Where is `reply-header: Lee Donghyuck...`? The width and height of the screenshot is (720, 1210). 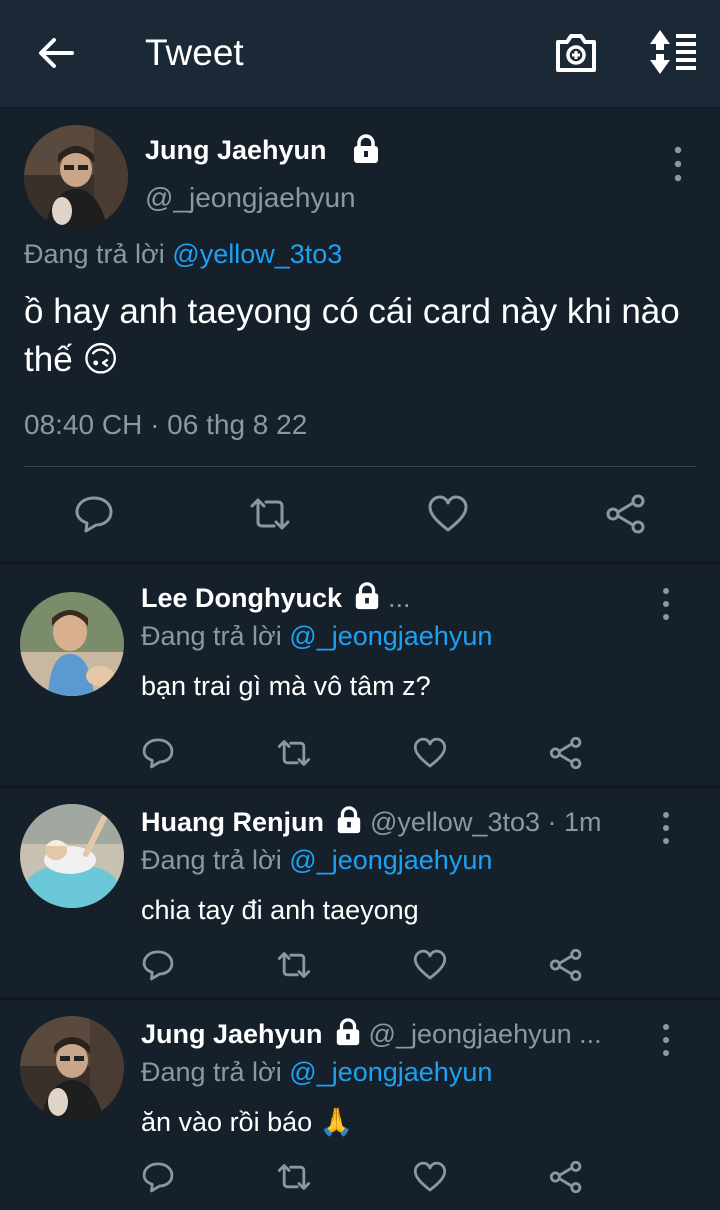
reply-header: Lee Donghyuck... is located at coordinates (276, 598).